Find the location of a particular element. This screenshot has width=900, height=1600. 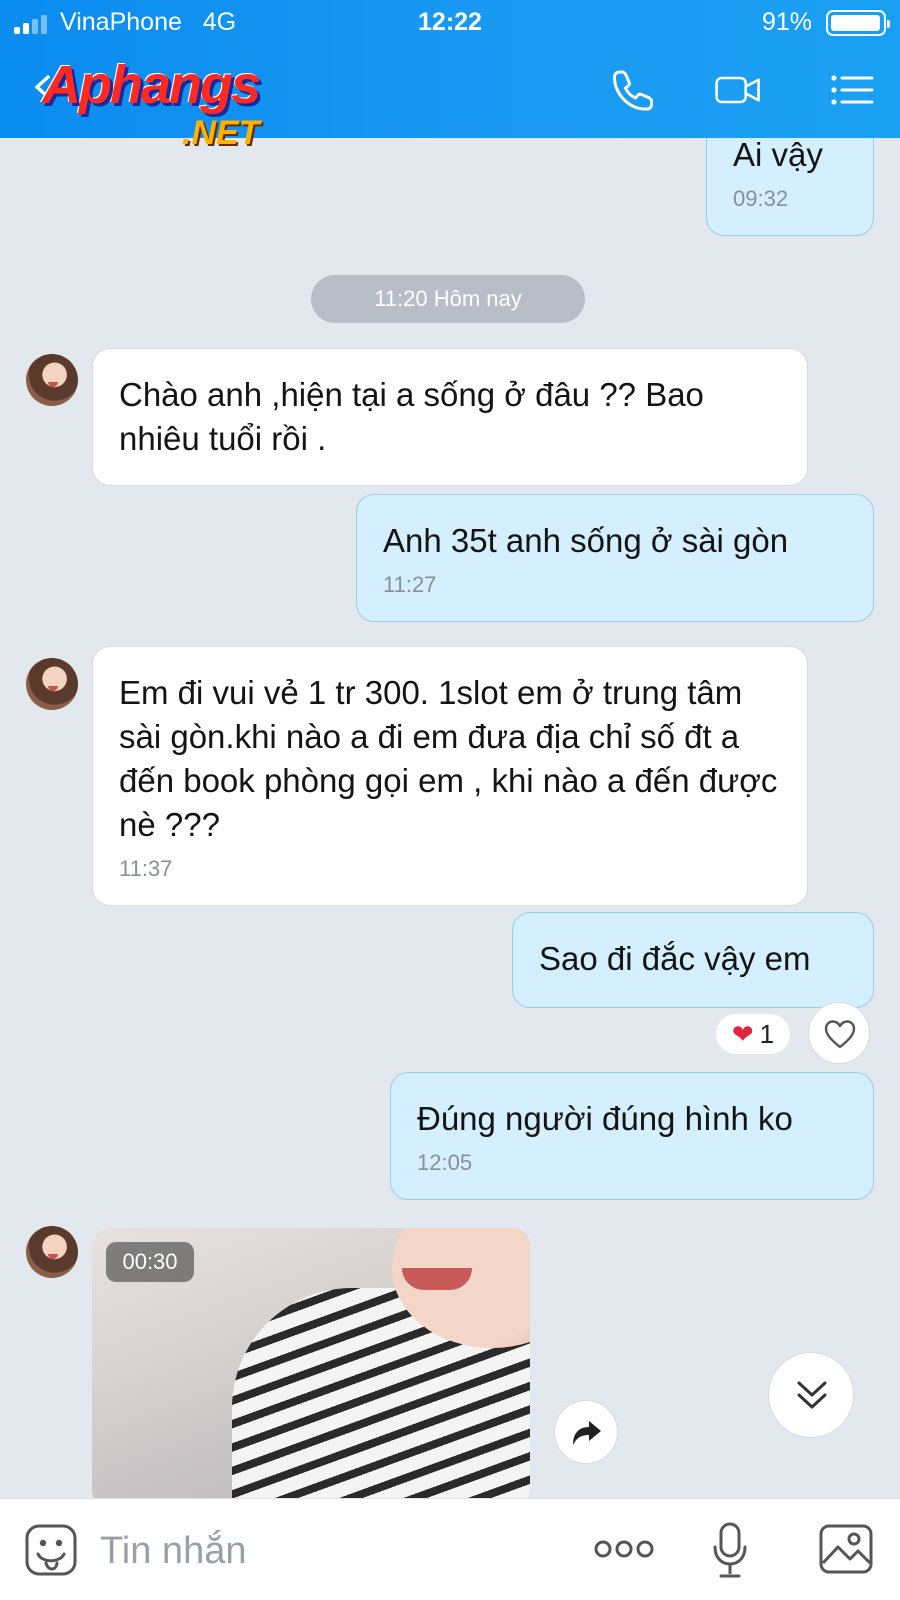

reaction-badge: ❤ 1 is located at coordinates (753, 1034).